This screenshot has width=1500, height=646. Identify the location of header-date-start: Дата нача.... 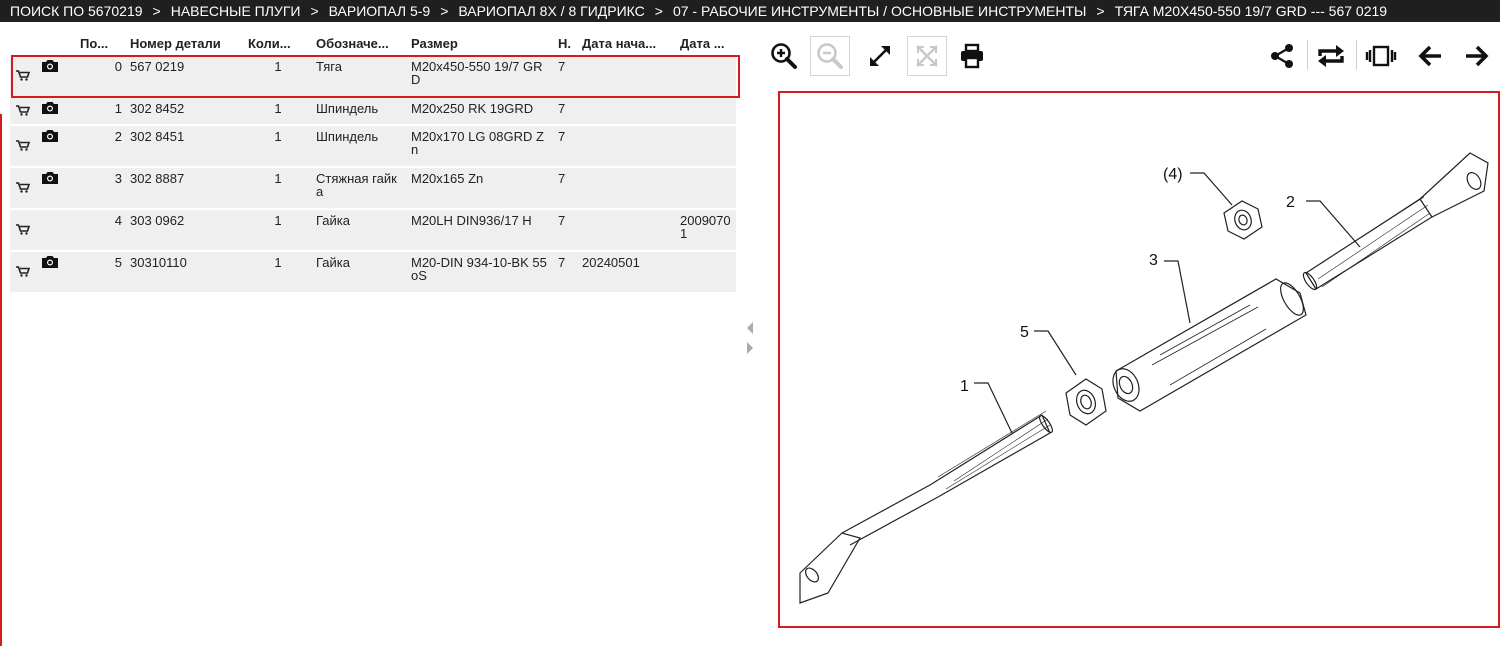
(627, 43).